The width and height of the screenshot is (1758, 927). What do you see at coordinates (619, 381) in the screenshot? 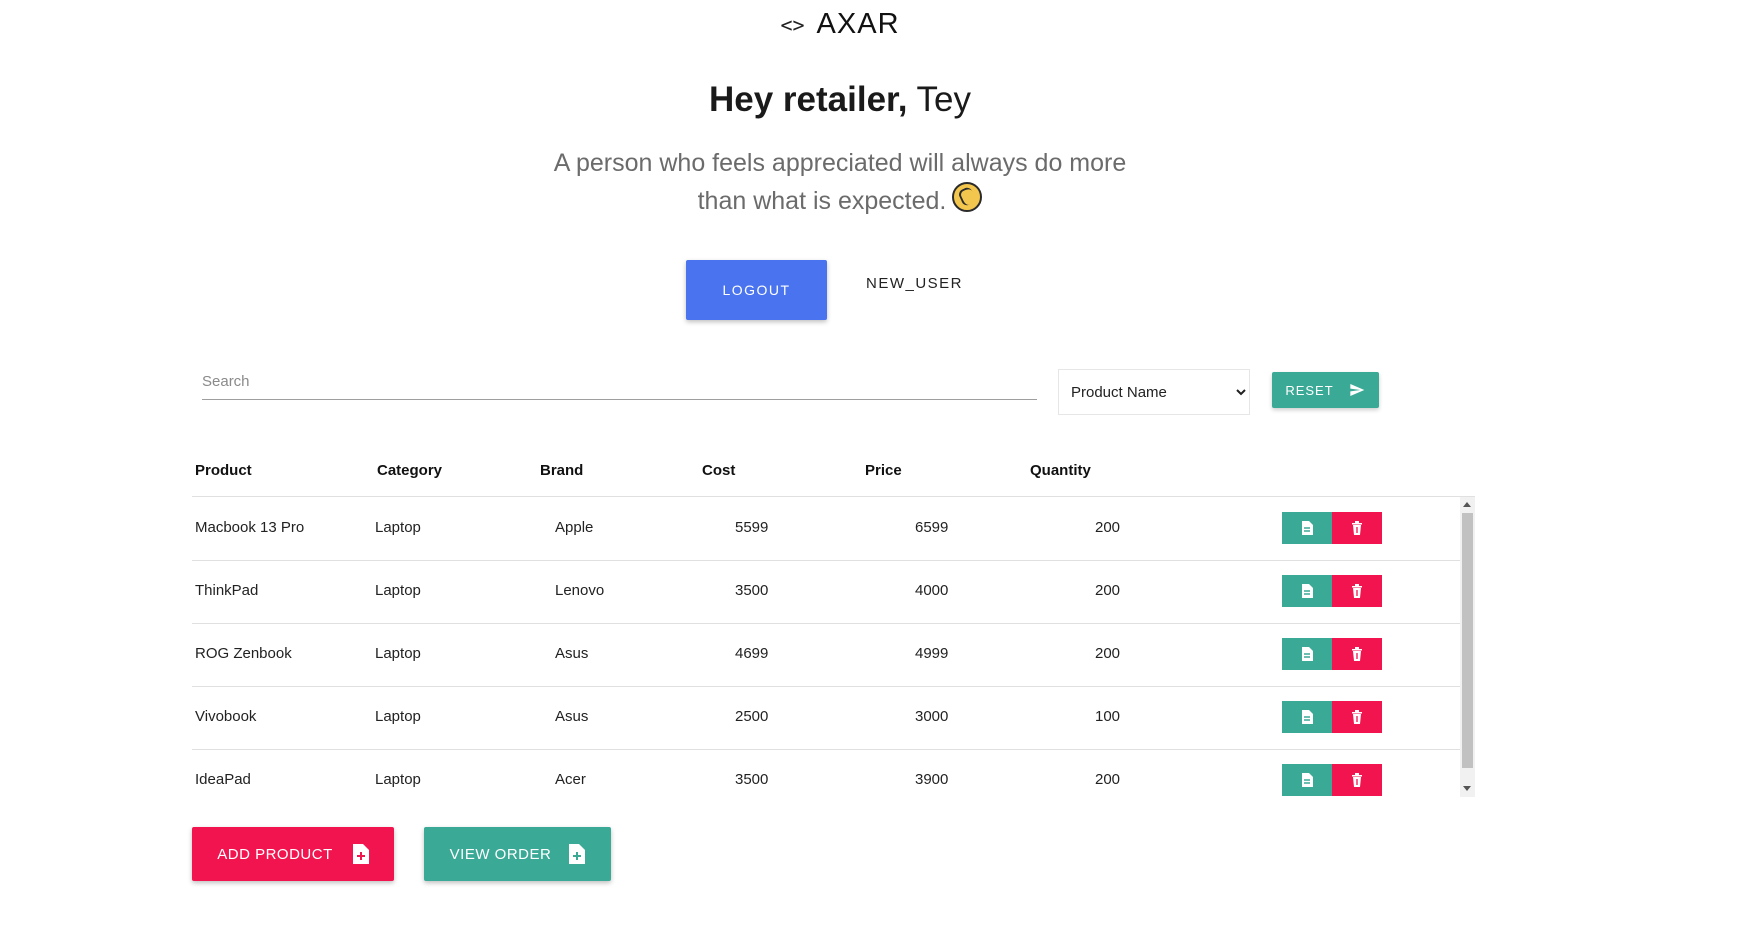
I see `search-input` at bounding box center [619, 381].